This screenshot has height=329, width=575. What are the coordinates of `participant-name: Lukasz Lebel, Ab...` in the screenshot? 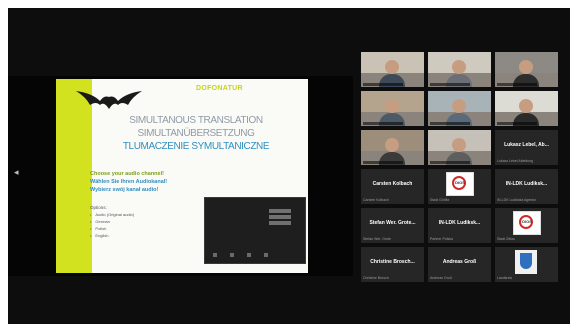 It's located at (526, 145).